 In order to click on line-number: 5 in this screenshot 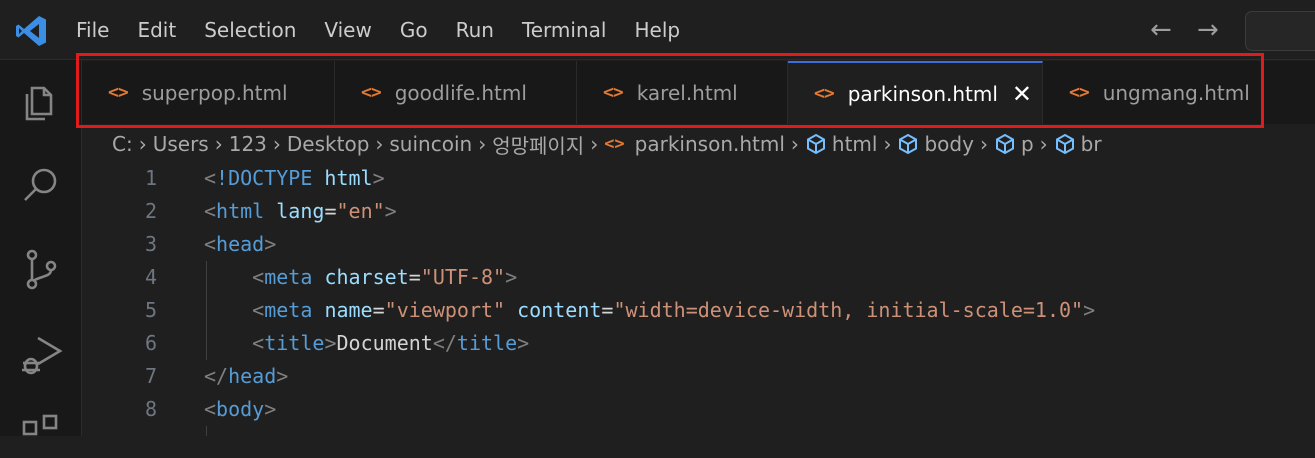, I will do `click(150, 310)`.